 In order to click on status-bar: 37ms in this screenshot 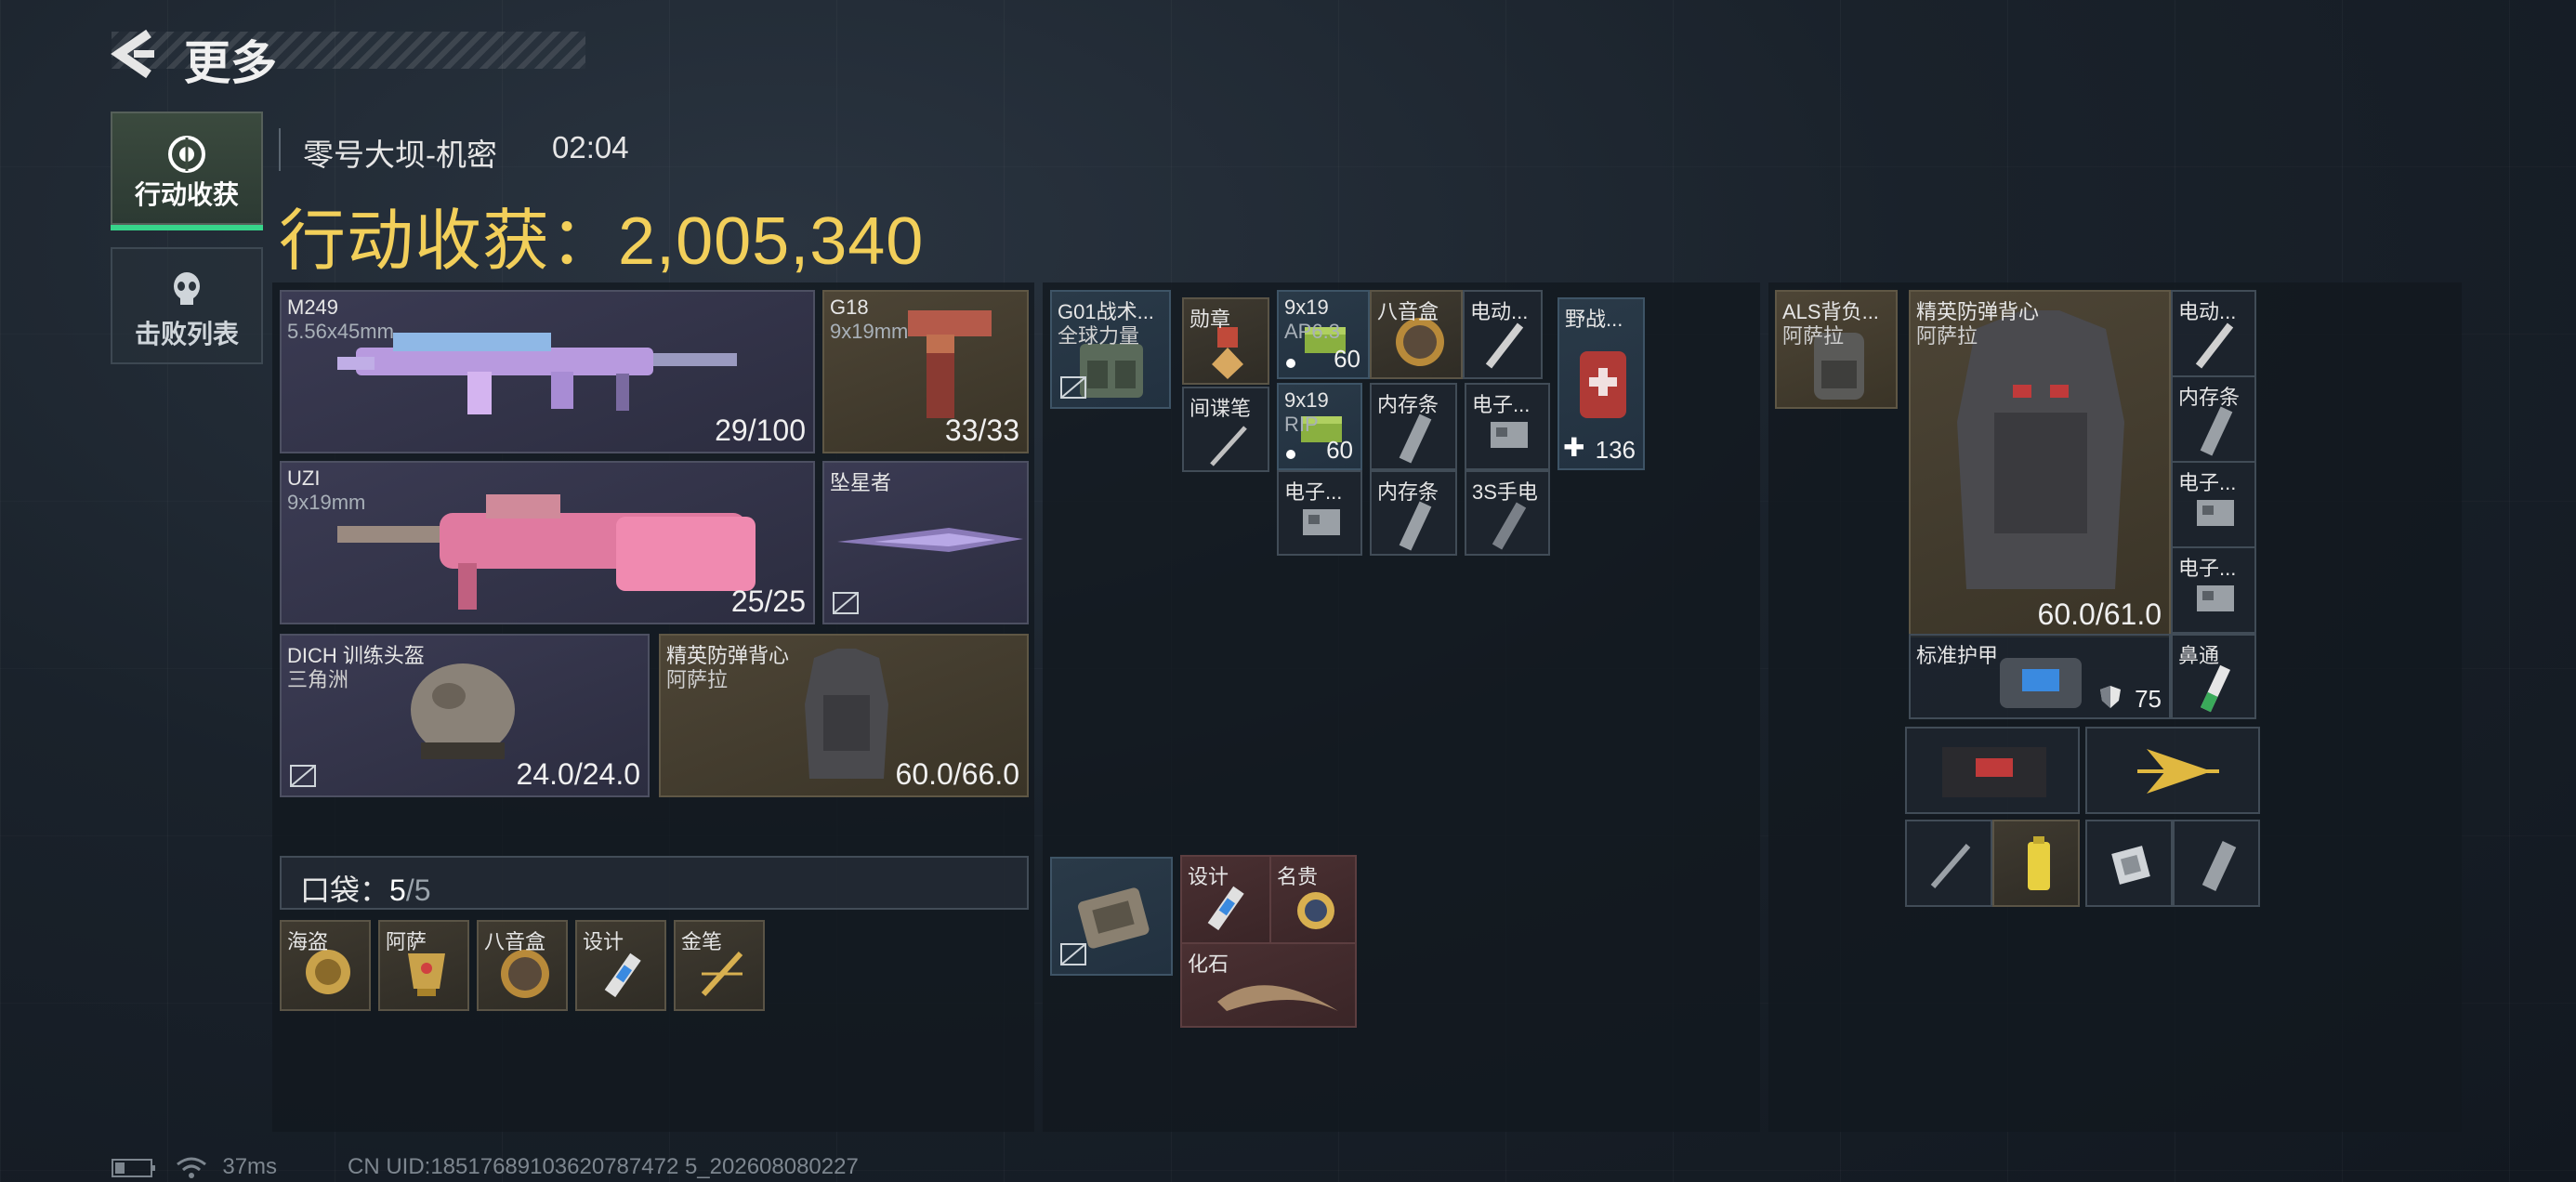, I will do `click(194, 1167)`.